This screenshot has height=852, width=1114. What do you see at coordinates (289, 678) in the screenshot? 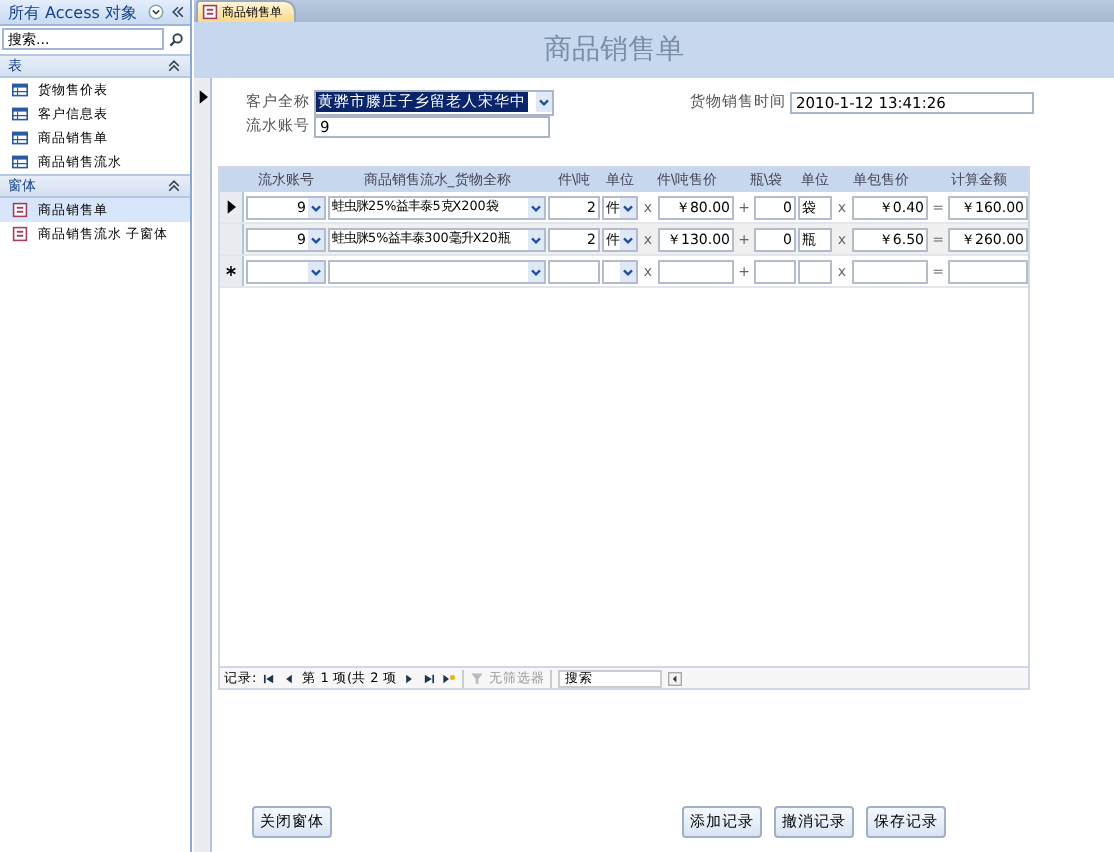
I see `previous-record-icon` at bounding box center [289, 678].